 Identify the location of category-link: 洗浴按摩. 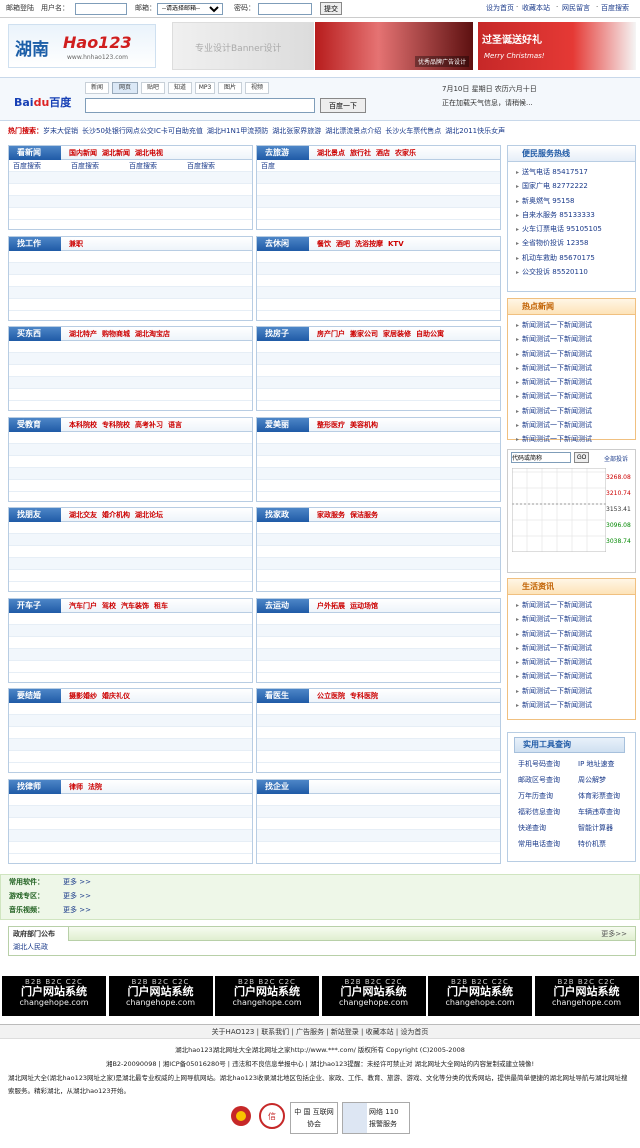
(369, 244).